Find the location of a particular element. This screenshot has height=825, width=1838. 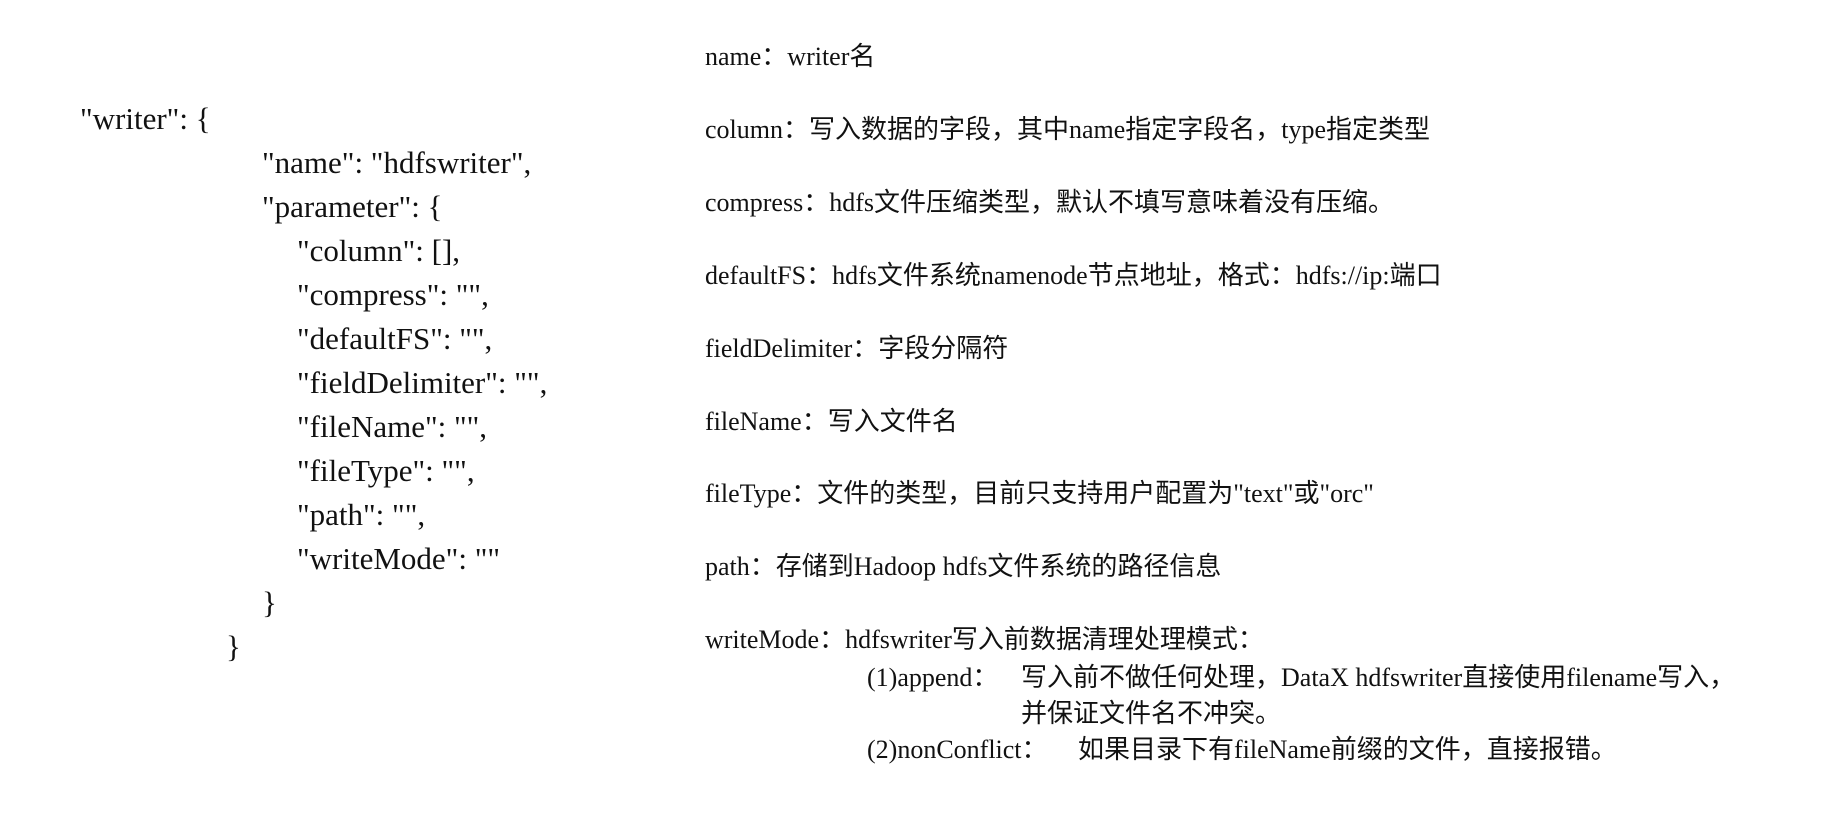

desc-writemode: writeMode：hdfswriter写入前数据清理处理模式： is located at coordinates (984, 639).